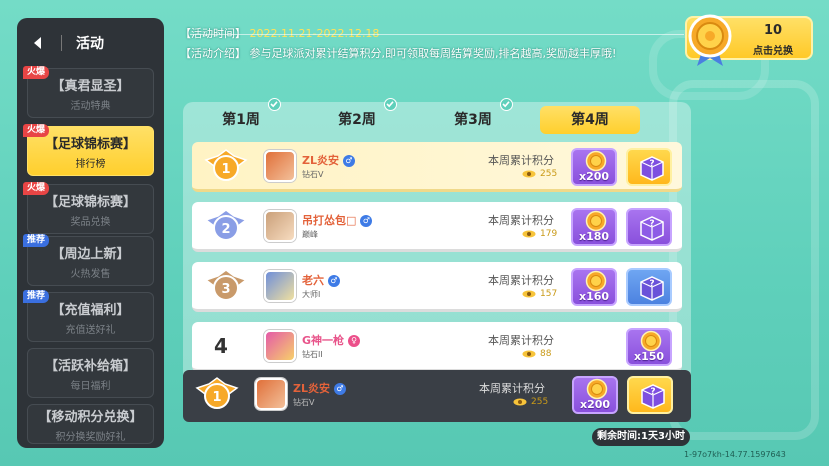 The height and width of the screenshot is (466, 829). I want to click on back-arrow-icon, so click(38, 43).